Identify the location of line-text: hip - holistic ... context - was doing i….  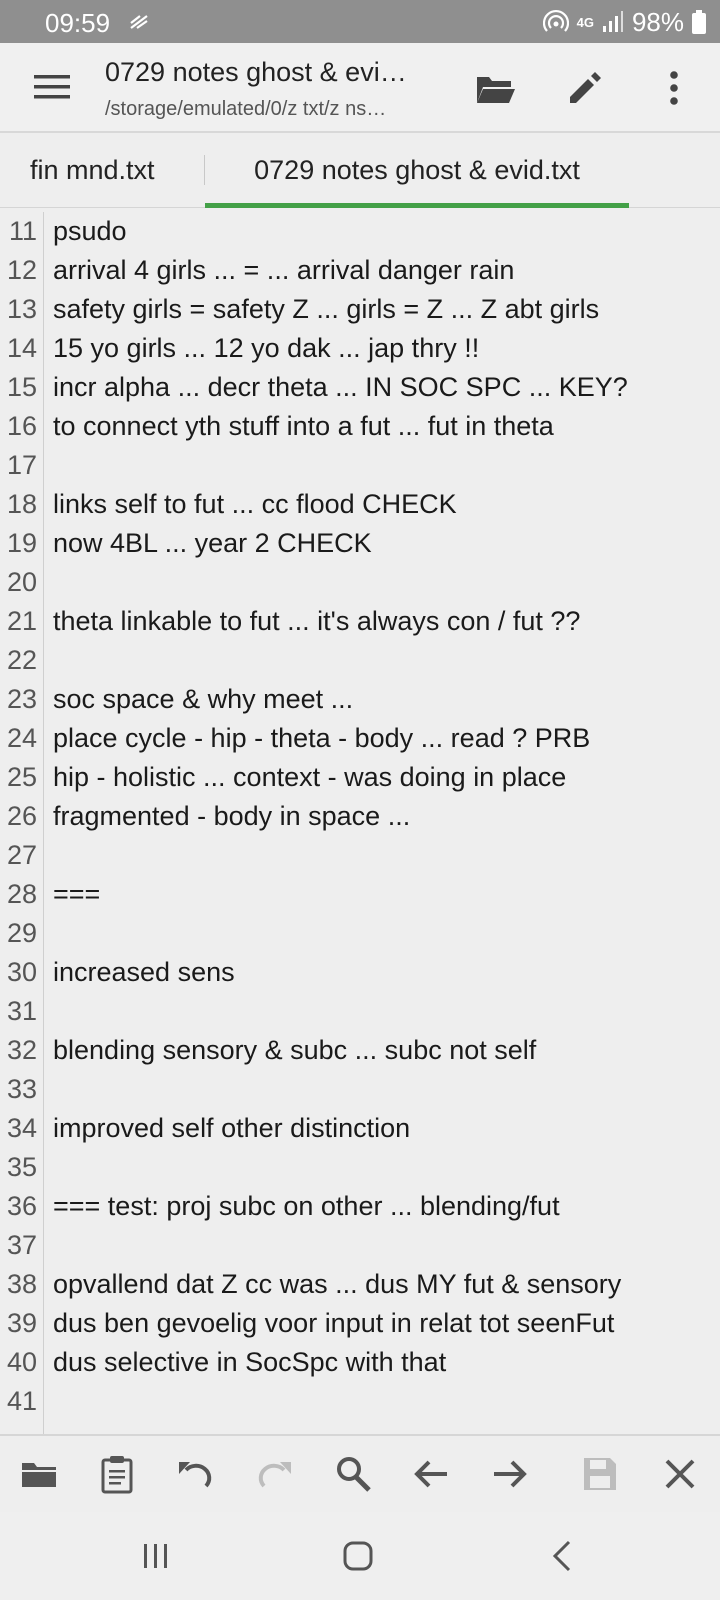
(309, 777).